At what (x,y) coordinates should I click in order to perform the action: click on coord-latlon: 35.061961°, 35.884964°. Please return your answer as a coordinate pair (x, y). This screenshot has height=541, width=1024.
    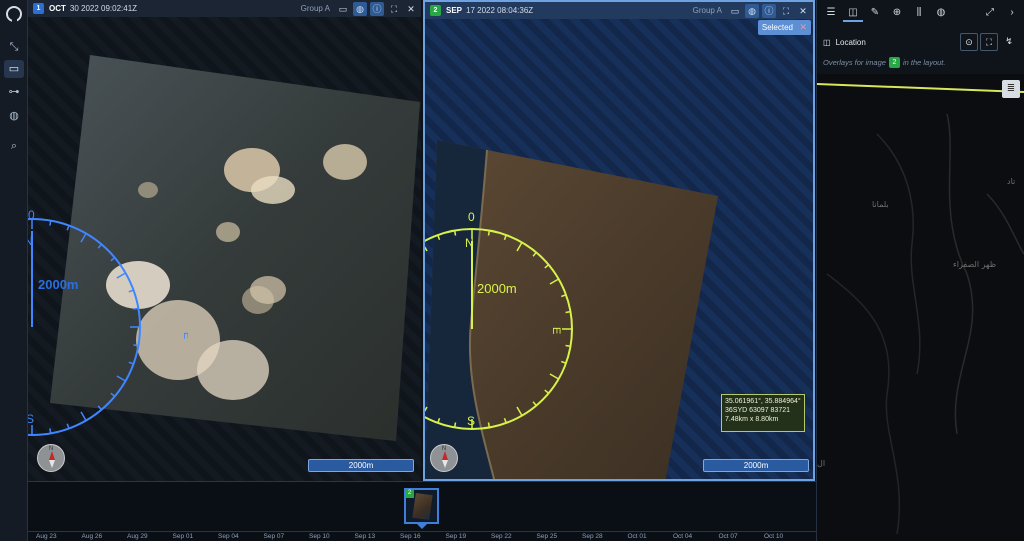
    Looking at the image, I should click on (763, 401).